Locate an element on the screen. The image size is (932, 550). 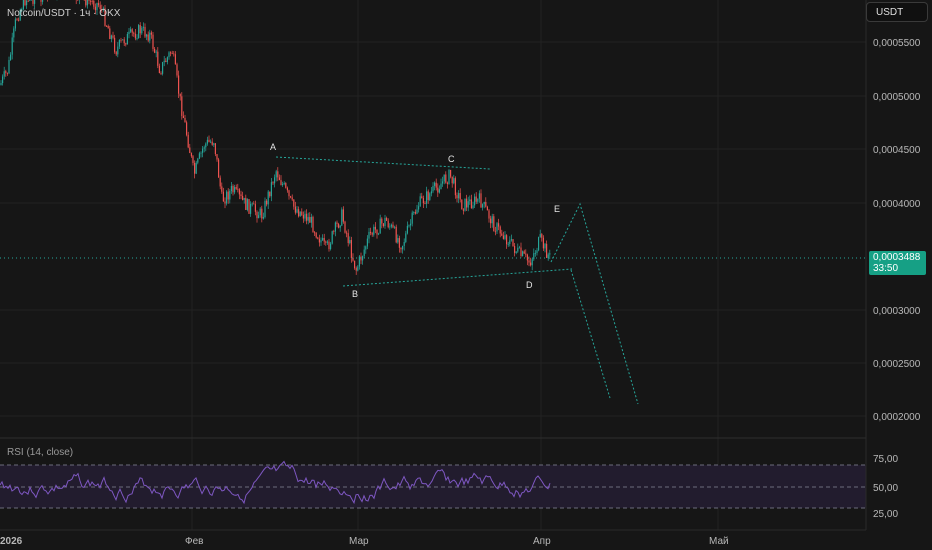
last-price-value: 0,0003488 is located at coordinates (897, 257).